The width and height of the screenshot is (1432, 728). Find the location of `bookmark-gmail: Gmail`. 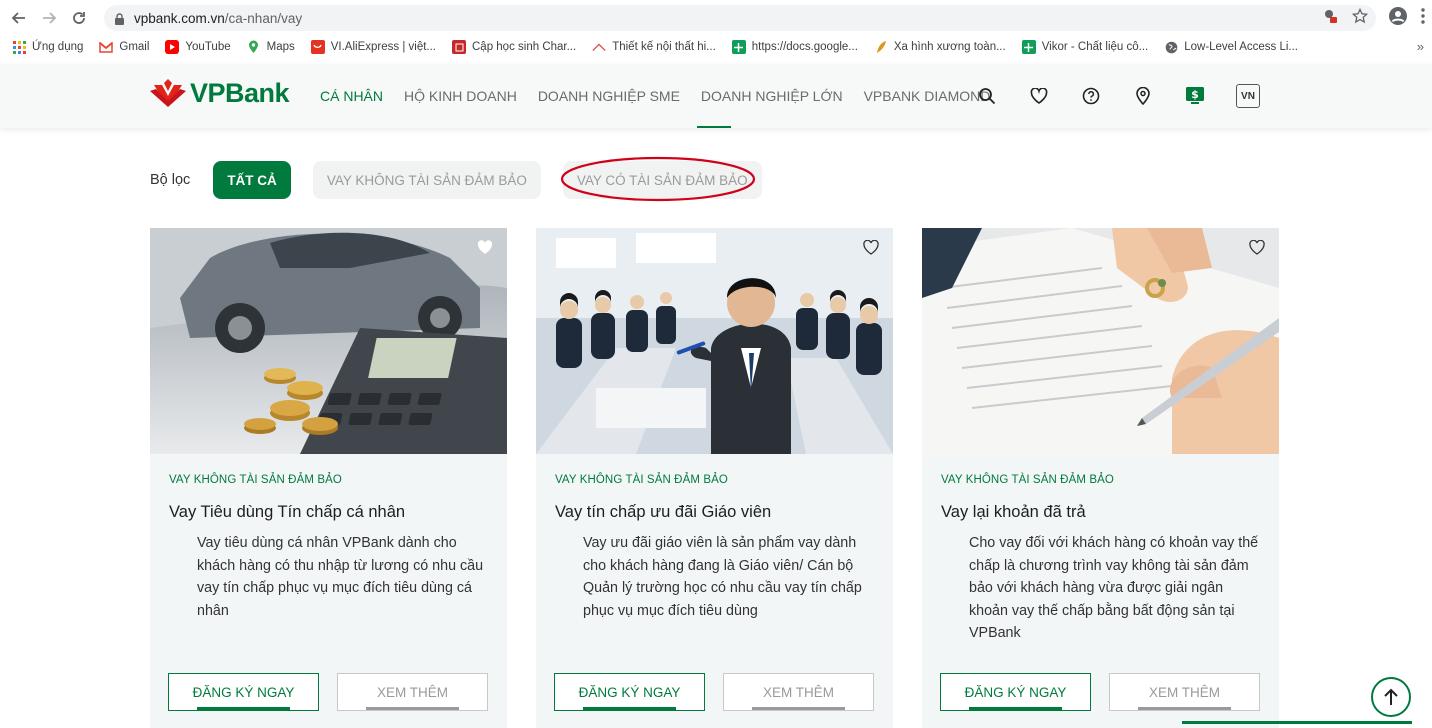

bookmark-gmail: Gmail is located at coordinates (124, 47).